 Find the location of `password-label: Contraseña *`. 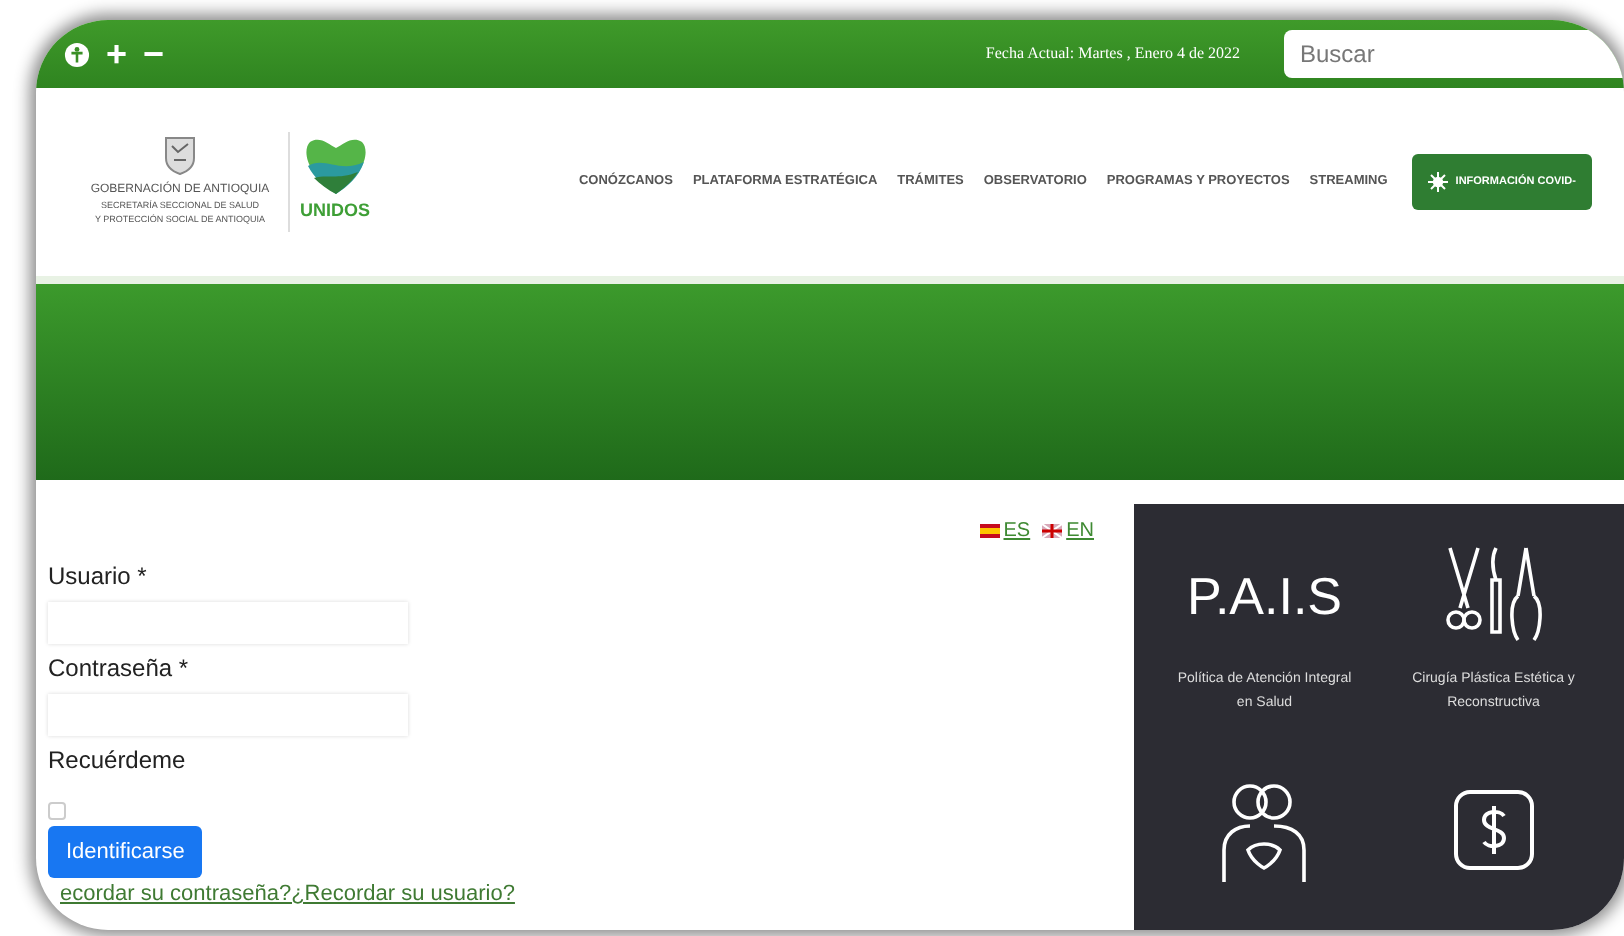

password-label: Contraseña * is located at coordinates (119, 669).